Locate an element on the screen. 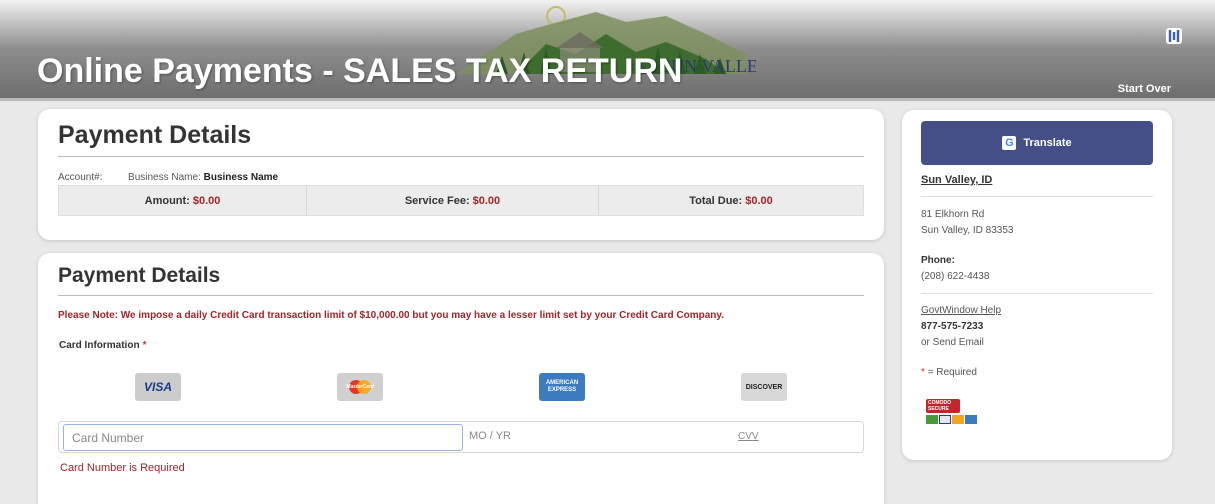  service-fee-value: $0.00 is located at coordinates (486, 200).